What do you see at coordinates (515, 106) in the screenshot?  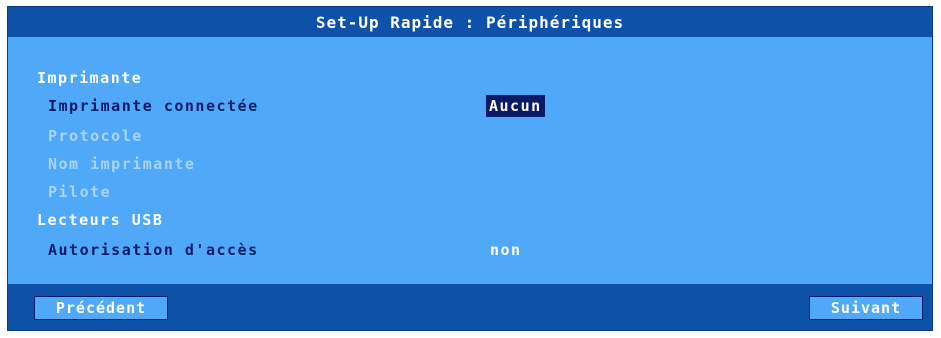 I see `printer-connected-value: Aucun` at bounding box center [515, 106].